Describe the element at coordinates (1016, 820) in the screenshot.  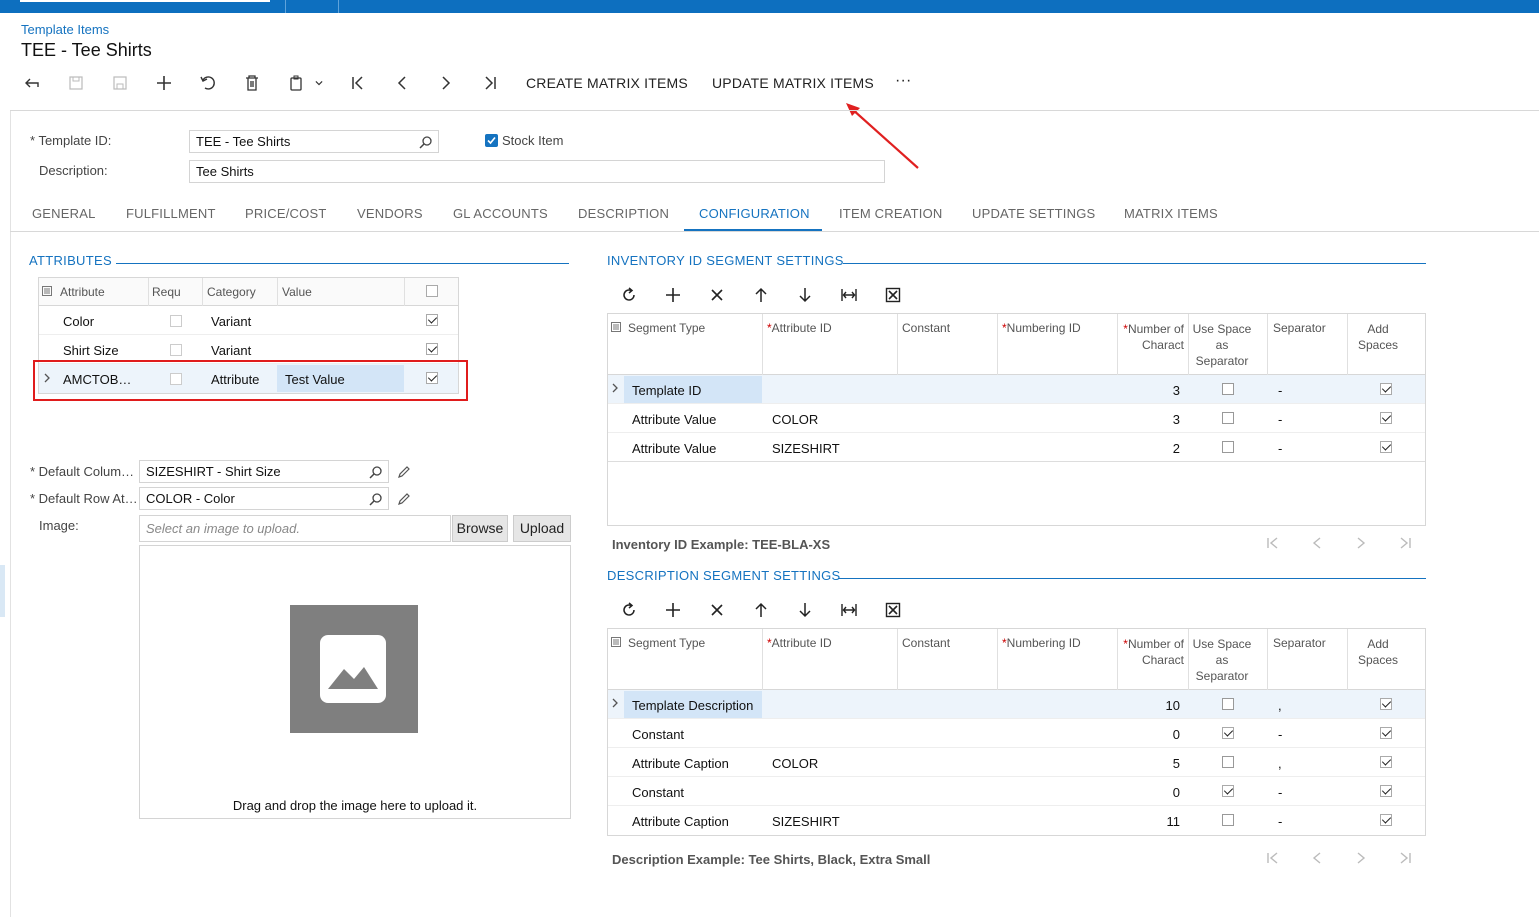
I see `table-row: Attribute Caption SIZESHIRT 11 -` at that location.